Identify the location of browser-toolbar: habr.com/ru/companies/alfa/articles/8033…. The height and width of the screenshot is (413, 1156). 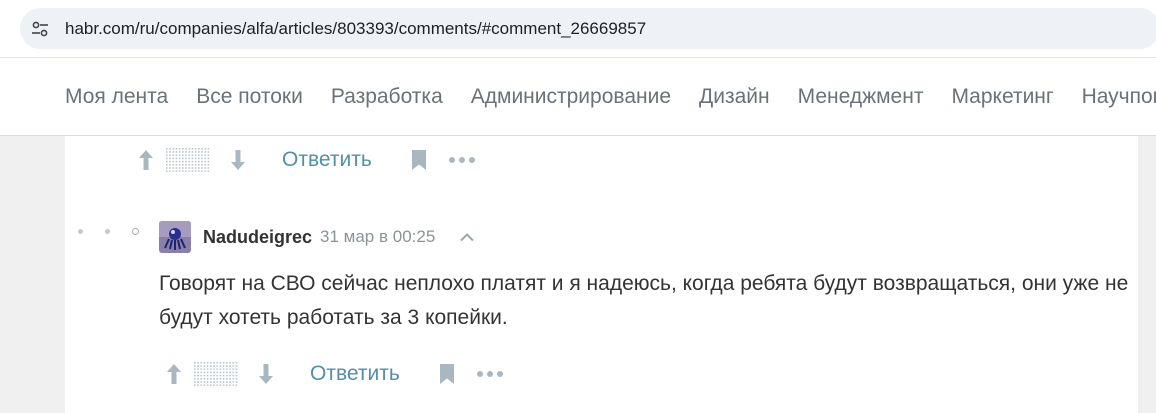
(578, 29).